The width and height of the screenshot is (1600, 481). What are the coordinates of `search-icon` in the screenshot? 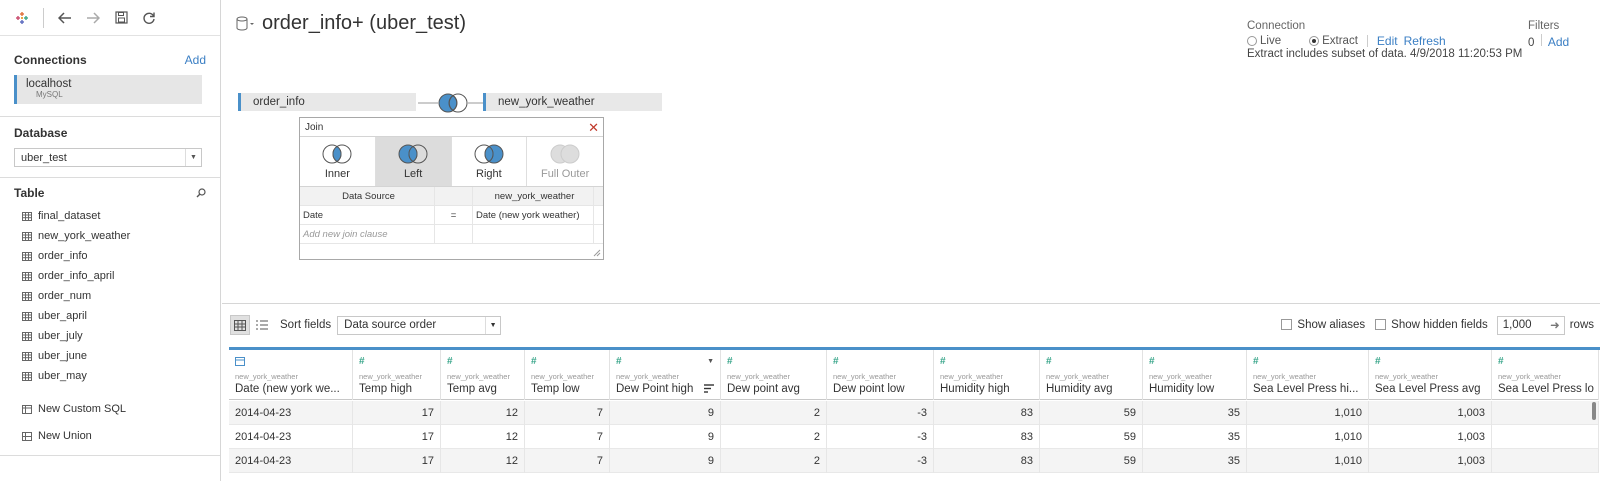 It's located at (201, 193).